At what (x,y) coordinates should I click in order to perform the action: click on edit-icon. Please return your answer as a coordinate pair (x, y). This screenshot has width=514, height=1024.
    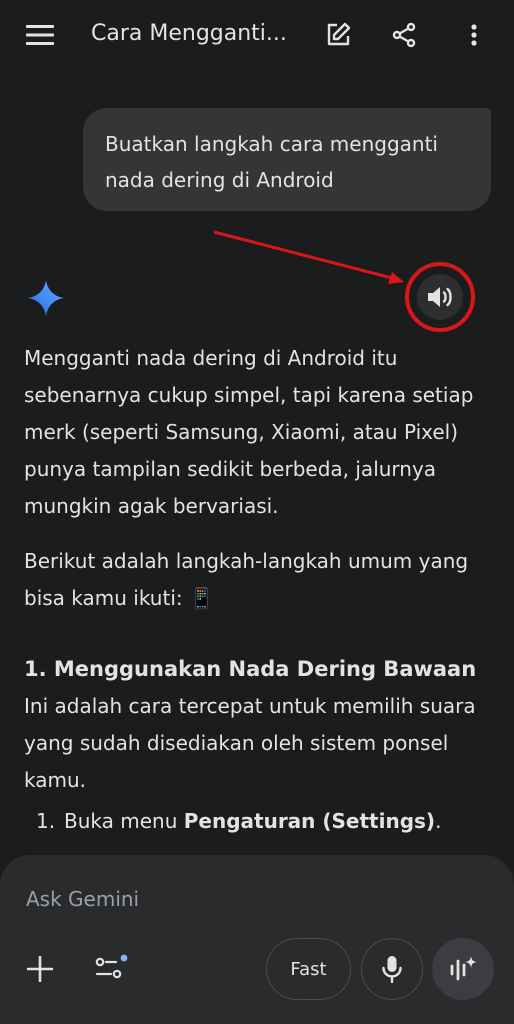
    Looking at the image, I should click on (338, 35).